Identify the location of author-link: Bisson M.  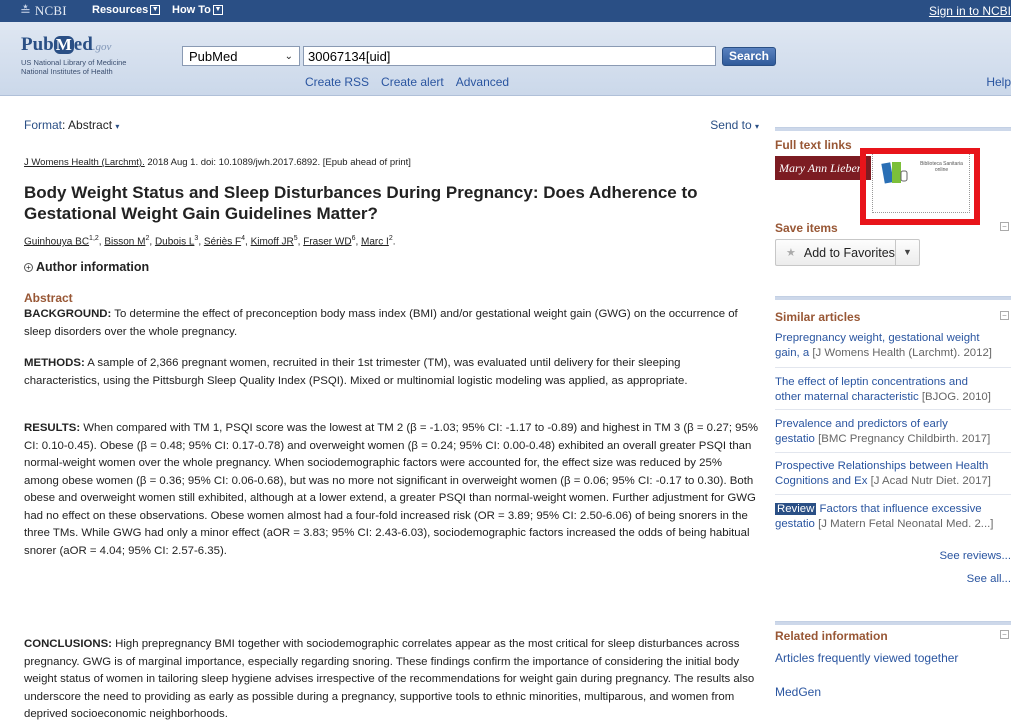
(124, 241).